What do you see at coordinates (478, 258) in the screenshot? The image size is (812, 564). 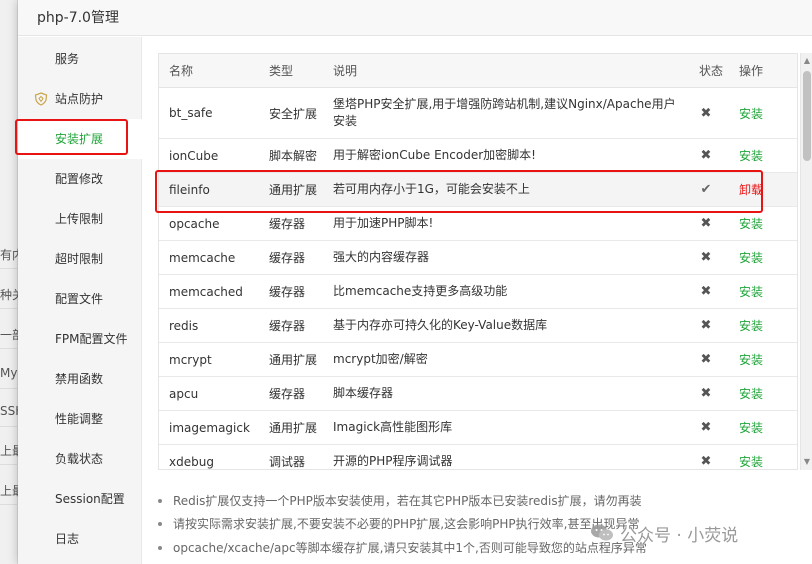 I see `table-row: memcache 缓存器 强大的内容缓存器 ✖ 安装` at bounding box center [478, 258].